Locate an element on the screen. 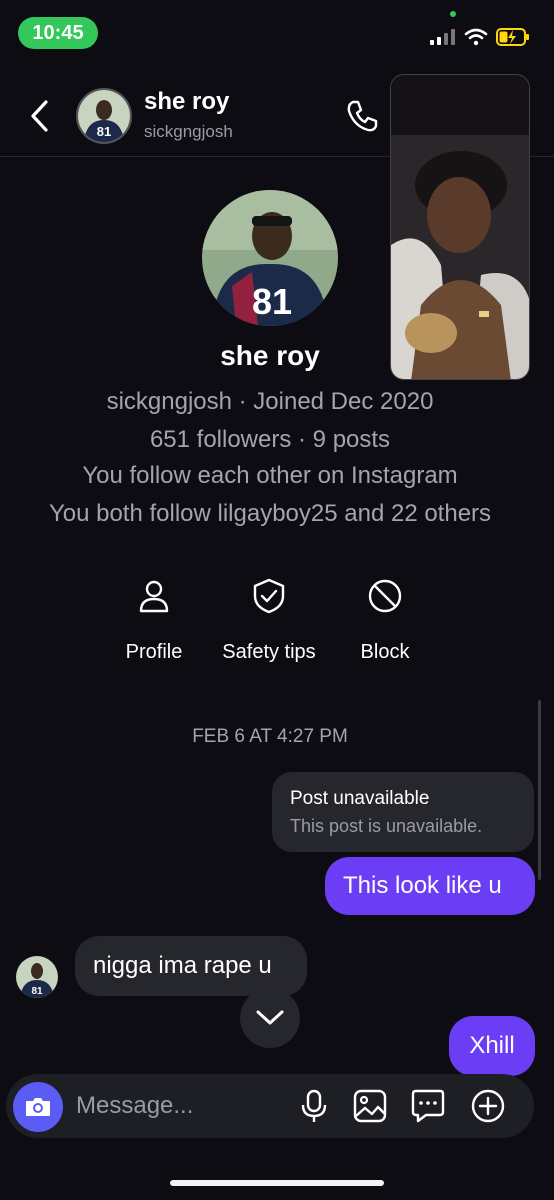  microphone-icon is located at coordinates (314, 1106).